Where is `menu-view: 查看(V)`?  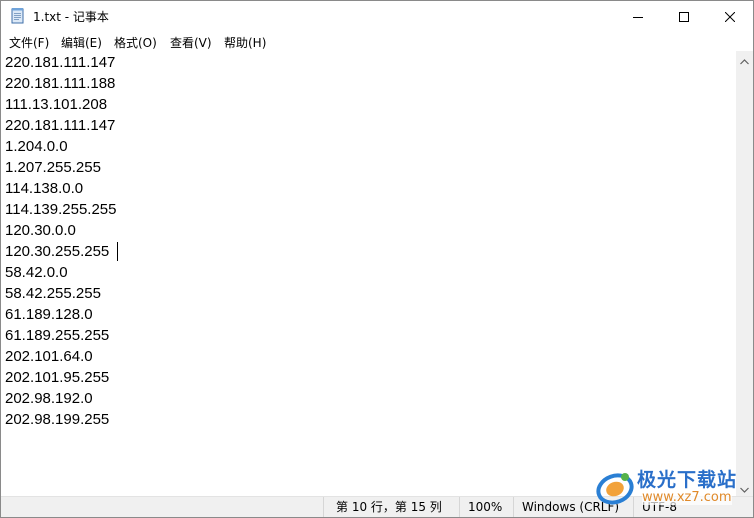 menu-view: 查看(V) is located at coordinates (191, 42).